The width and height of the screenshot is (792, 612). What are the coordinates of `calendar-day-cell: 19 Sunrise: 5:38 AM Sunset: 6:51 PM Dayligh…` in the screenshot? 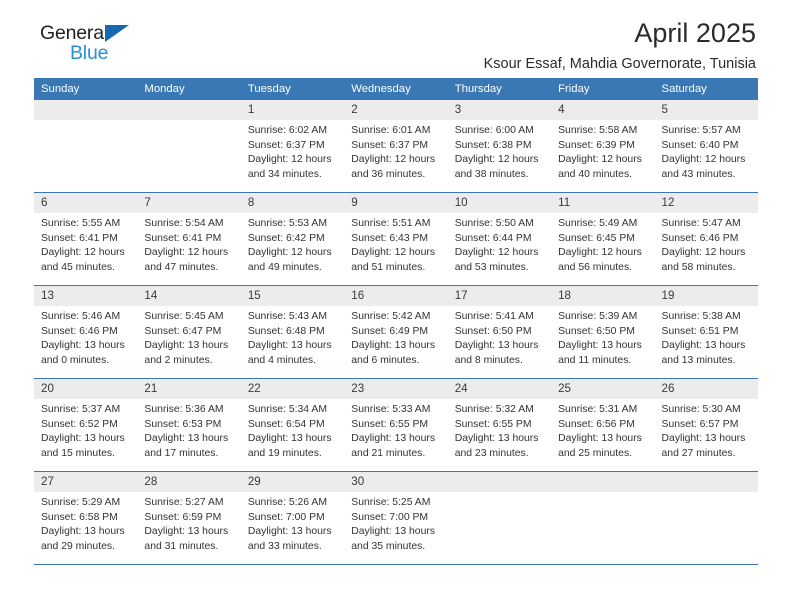 It's located at (706, 332).